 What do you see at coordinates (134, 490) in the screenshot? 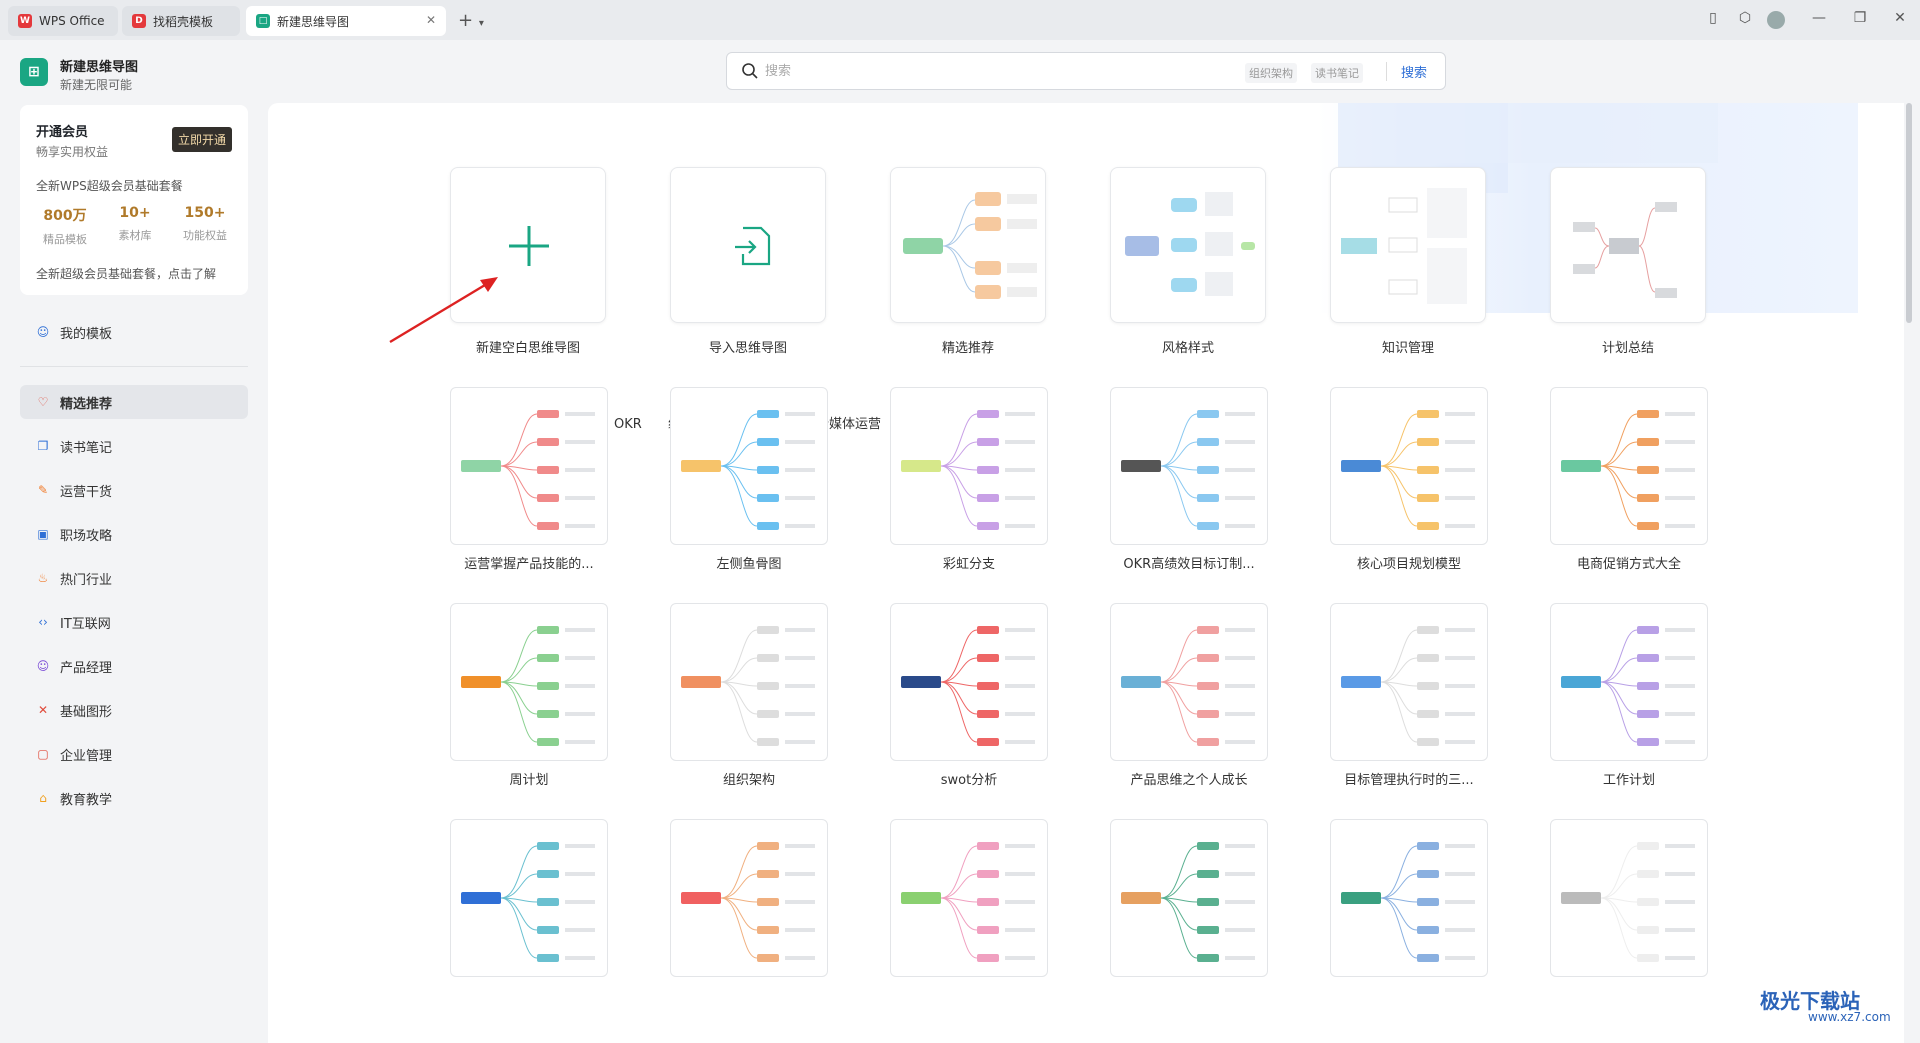
I see `nav-item-2: ✎ 运营干货` at bounding box center [134, 490].